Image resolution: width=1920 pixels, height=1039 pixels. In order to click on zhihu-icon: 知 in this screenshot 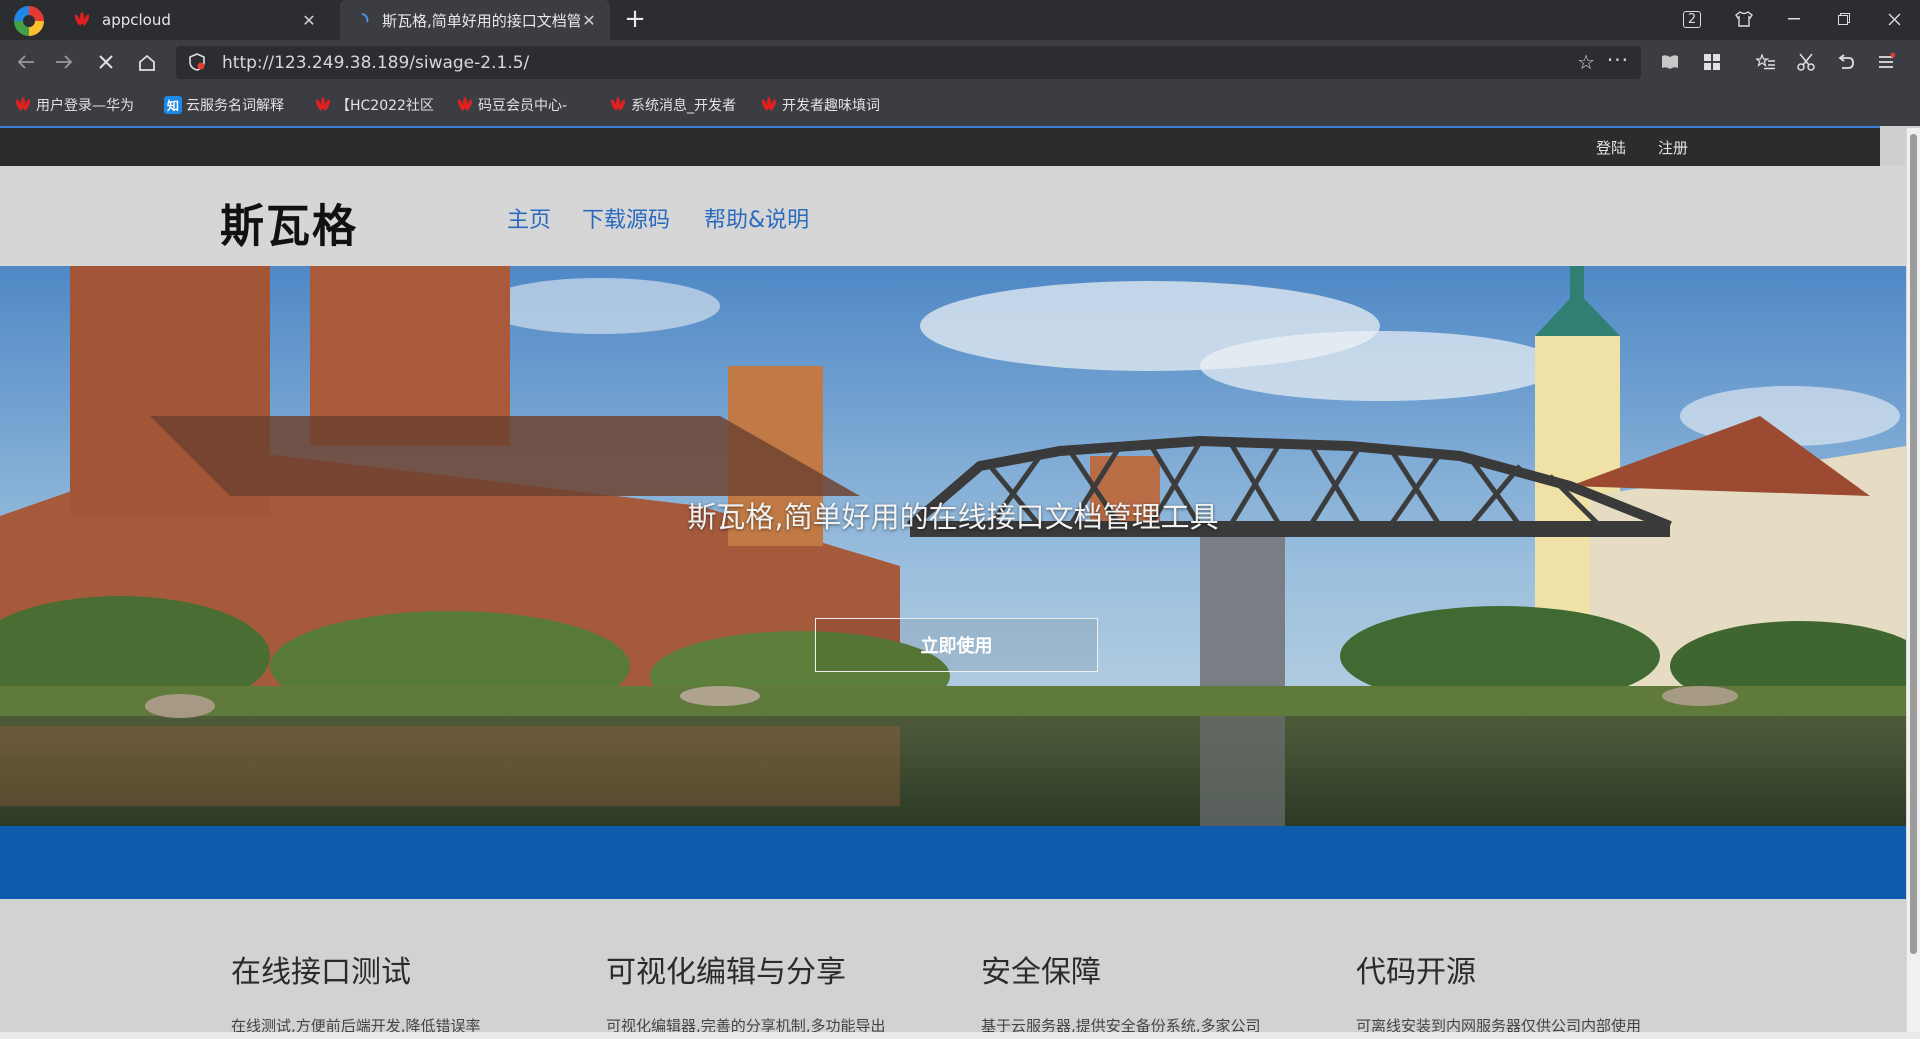, I will do `click(173, 105)`.